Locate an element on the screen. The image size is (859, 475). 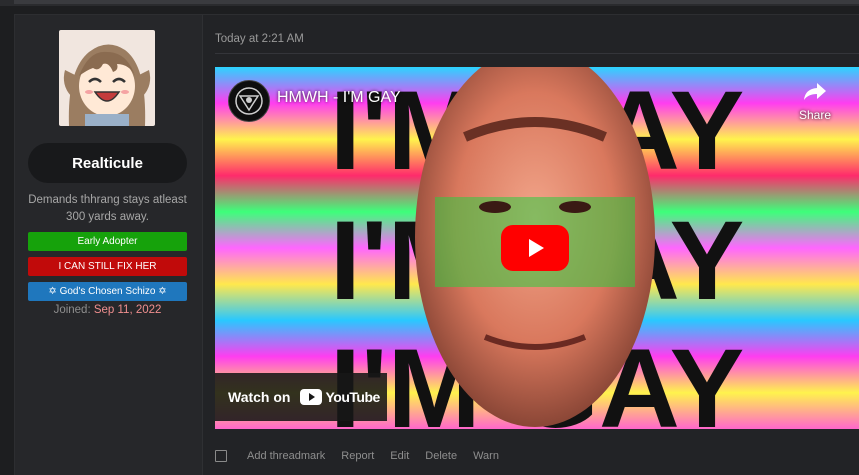
post-timestamp: Today at 2:21 AM is located at coordinates (259, 39).